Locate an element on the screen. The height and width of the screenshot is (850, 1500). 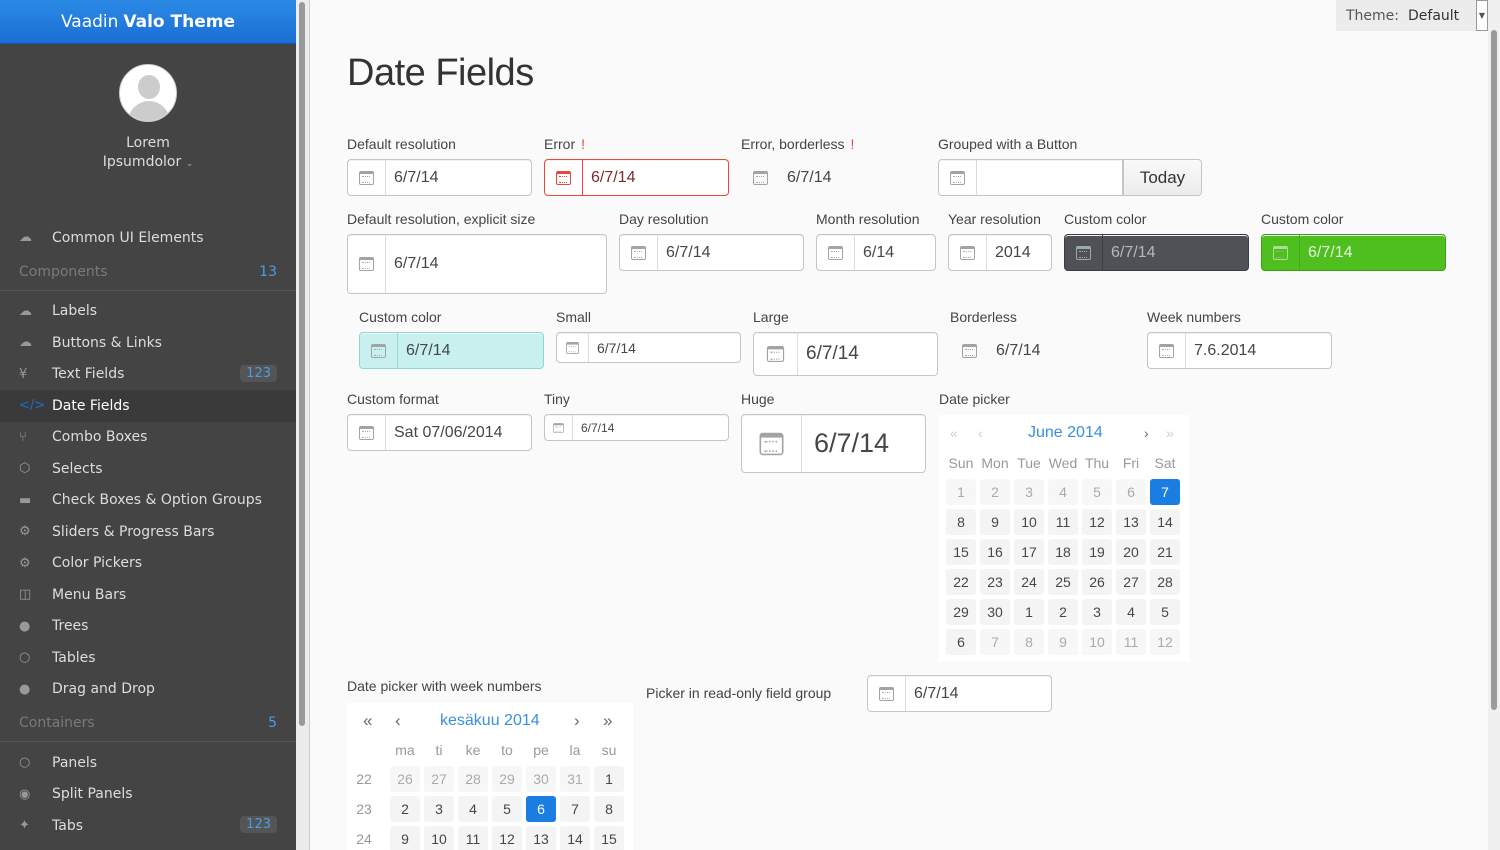
sidebar-item-selects: ⬡ Selects is located at coordinates (148, 469).